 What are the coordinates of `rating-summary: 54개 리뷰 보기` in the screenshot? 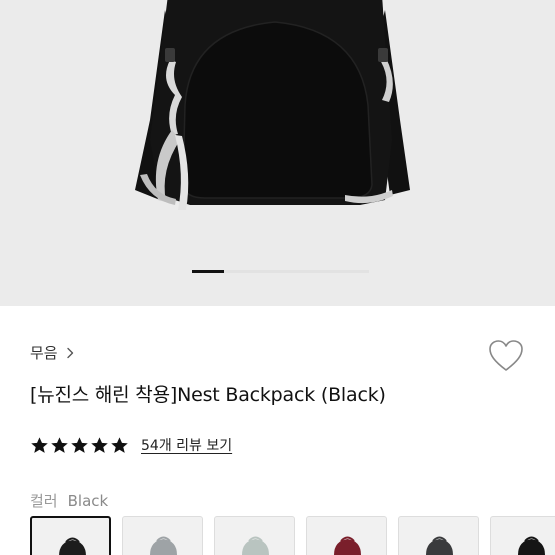 It's located at (131, 445).